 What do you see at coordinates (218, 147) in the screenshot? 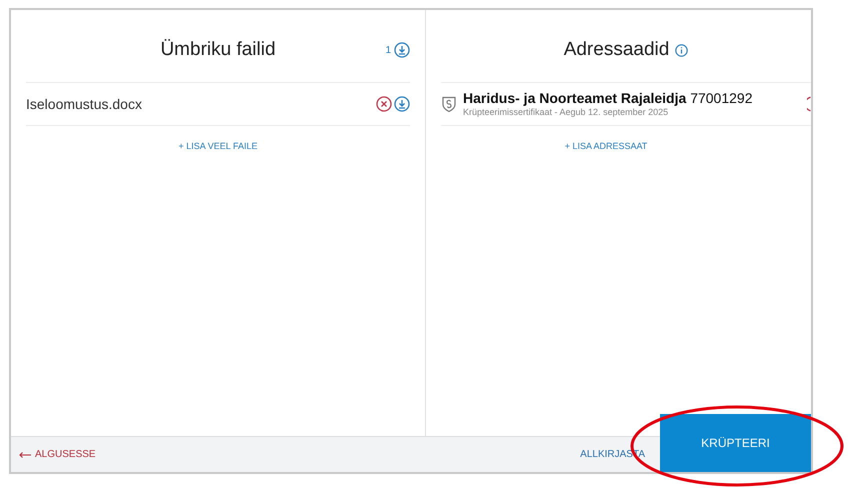
I see `add-files-link: + LISA VEEL FAILE` at bounding box center [218, 147].